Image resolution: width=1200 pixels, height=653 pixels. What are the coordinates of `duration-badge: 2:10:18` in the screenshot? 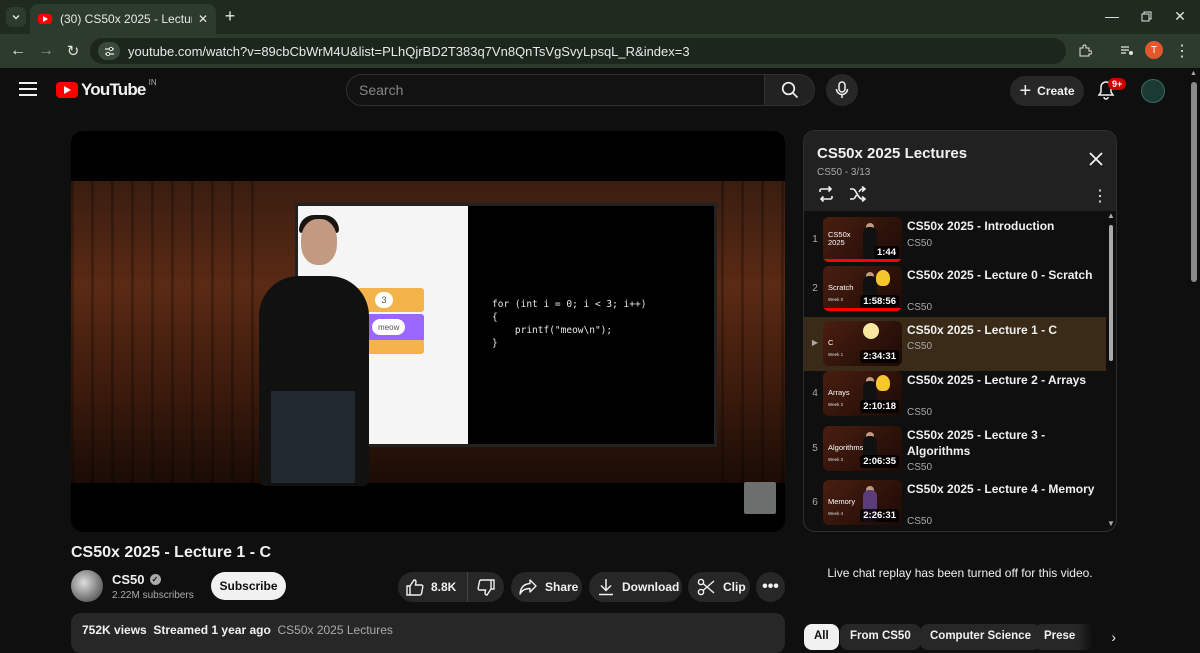 It's located at (879, 406).